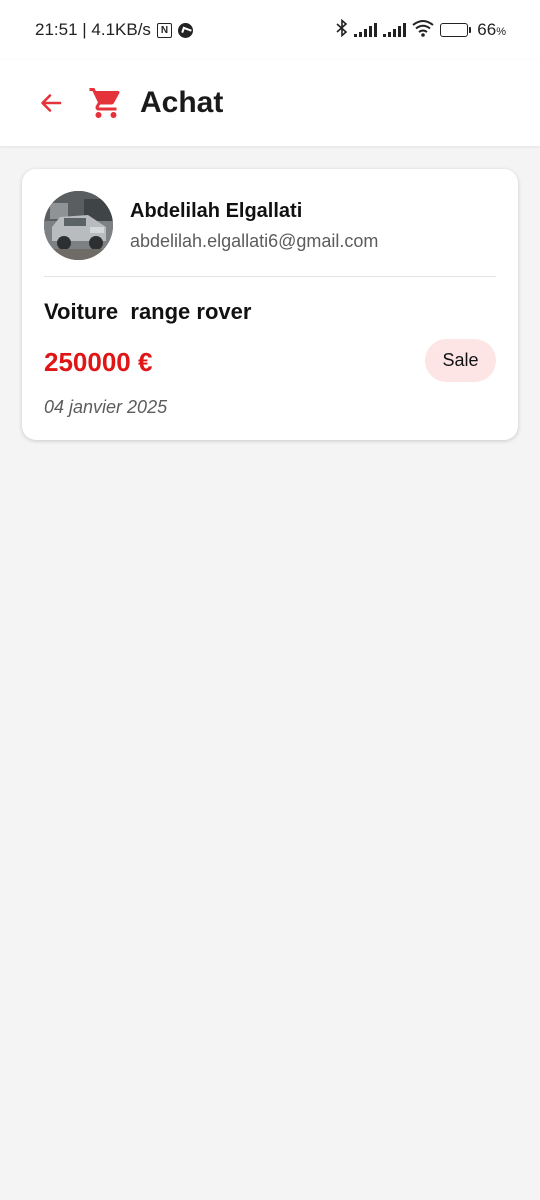 The image size is (540, 1200). Describe the element at coordinates (460, 360) in the screenshot. I see `status-badge: Sale` at that location.